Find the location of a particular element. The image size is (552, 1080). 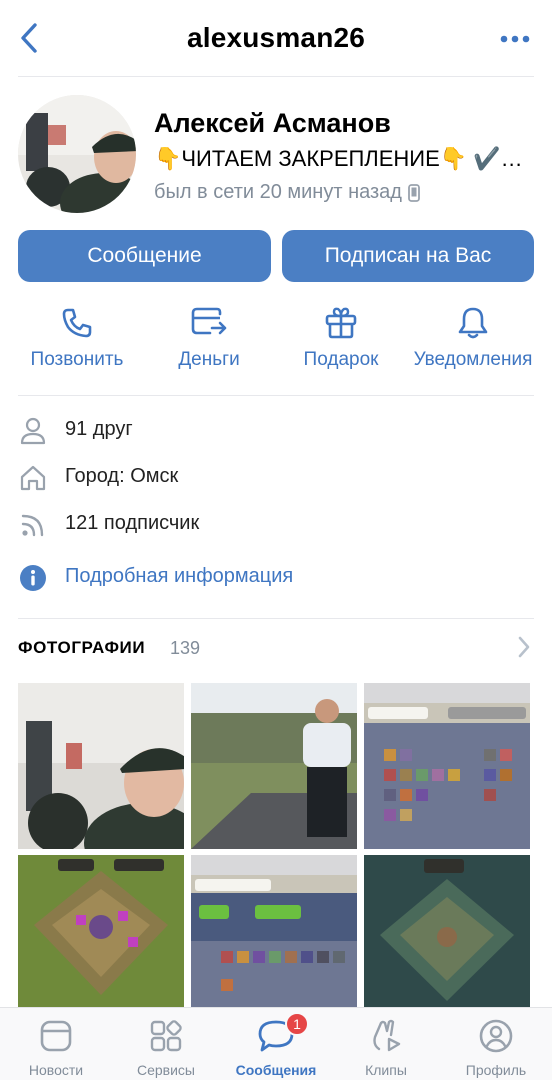

clips-icon is located at coordinates (387, 1035).